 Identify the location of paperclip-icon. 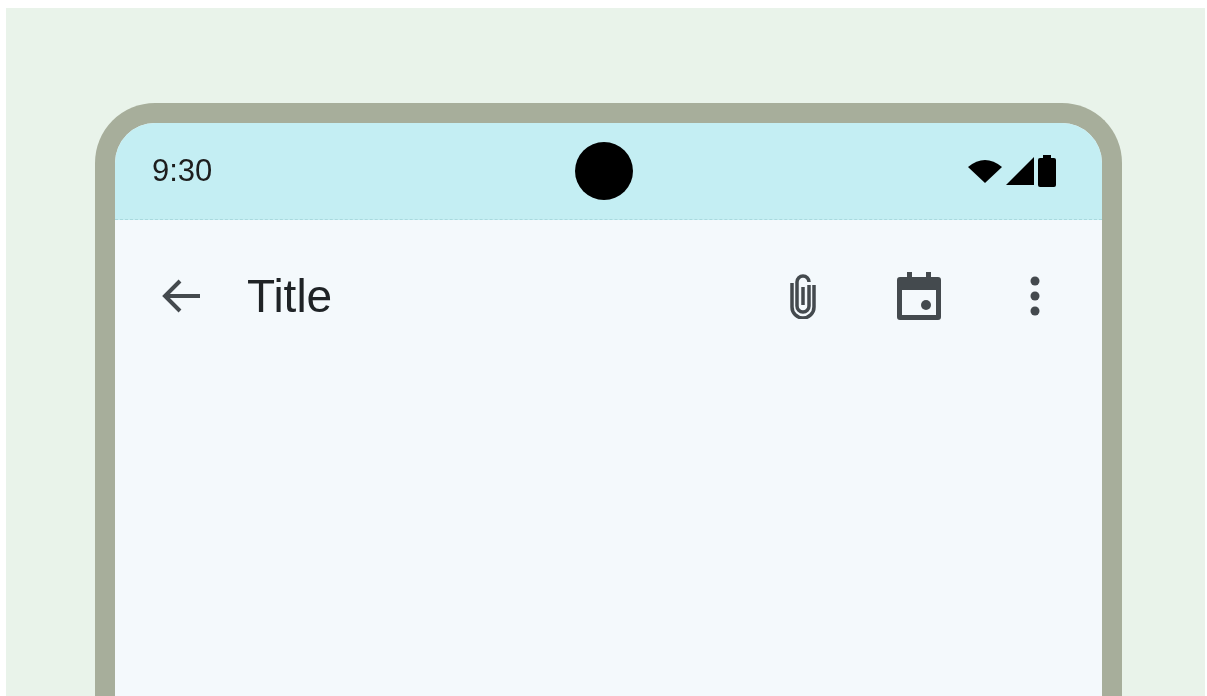
(803, 296).